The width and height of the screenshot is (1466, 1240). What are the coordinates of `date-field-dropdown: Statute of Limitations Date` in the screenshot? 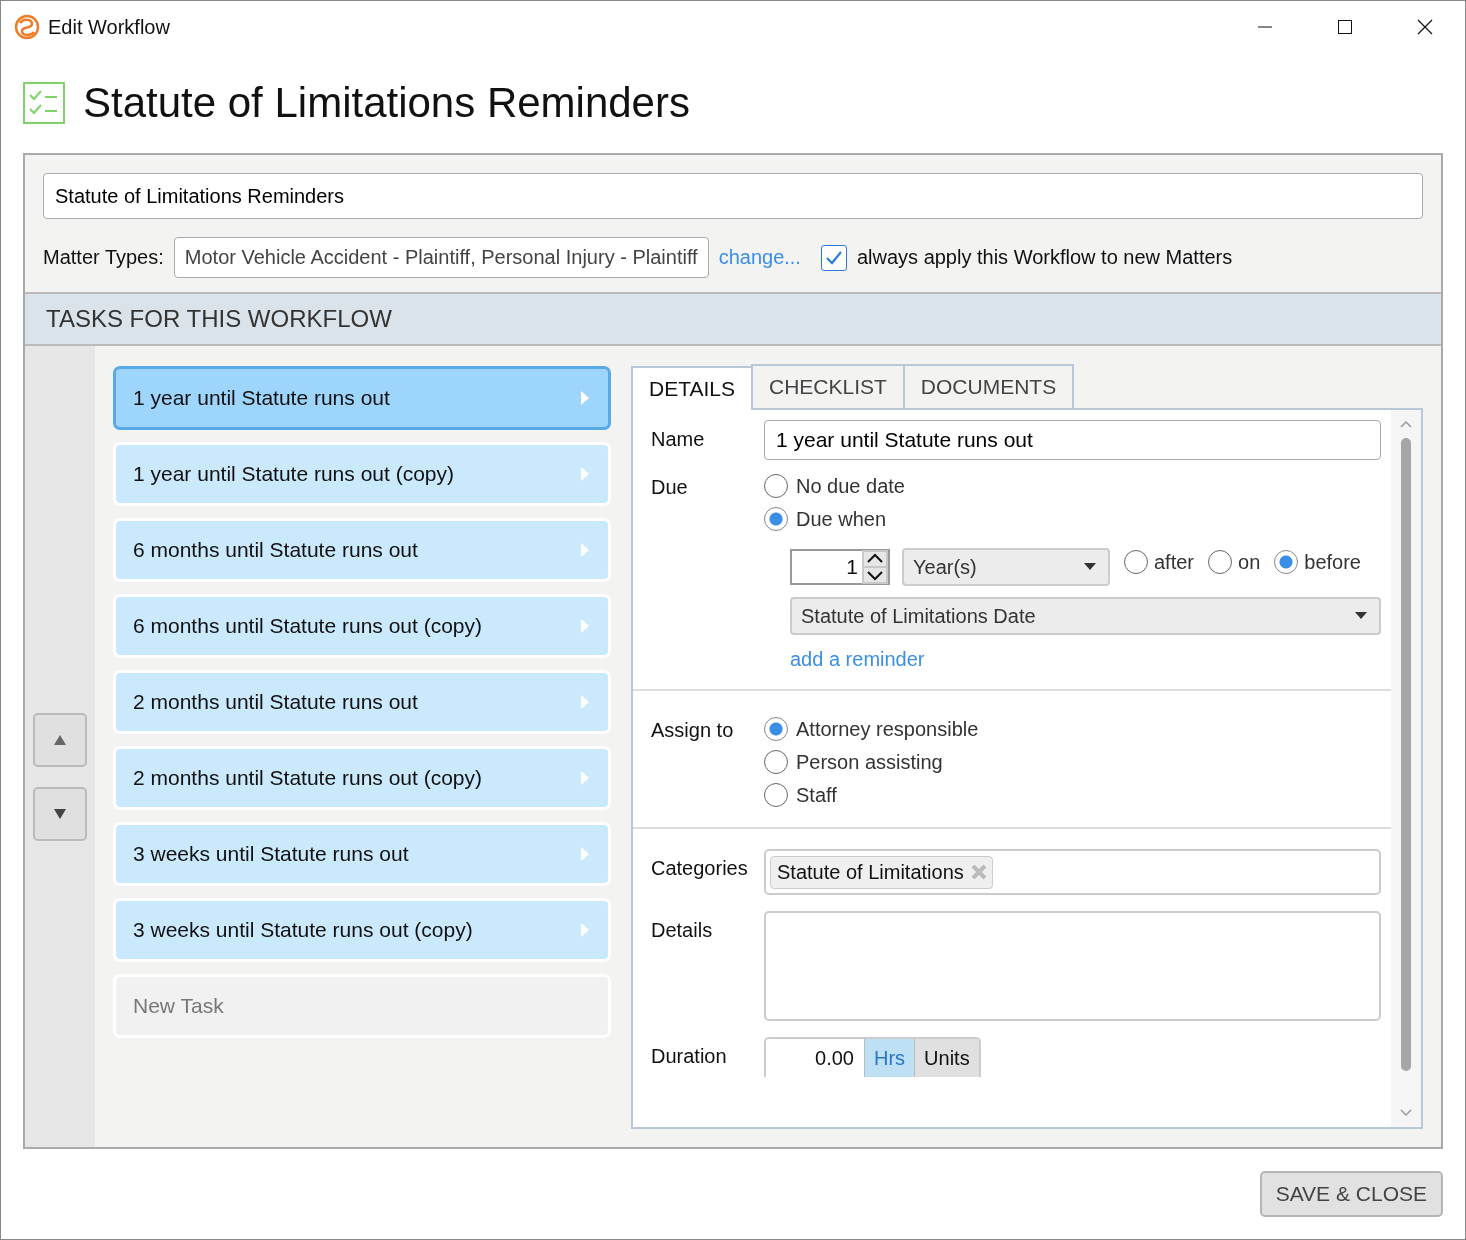 It's located at (1085, 616).